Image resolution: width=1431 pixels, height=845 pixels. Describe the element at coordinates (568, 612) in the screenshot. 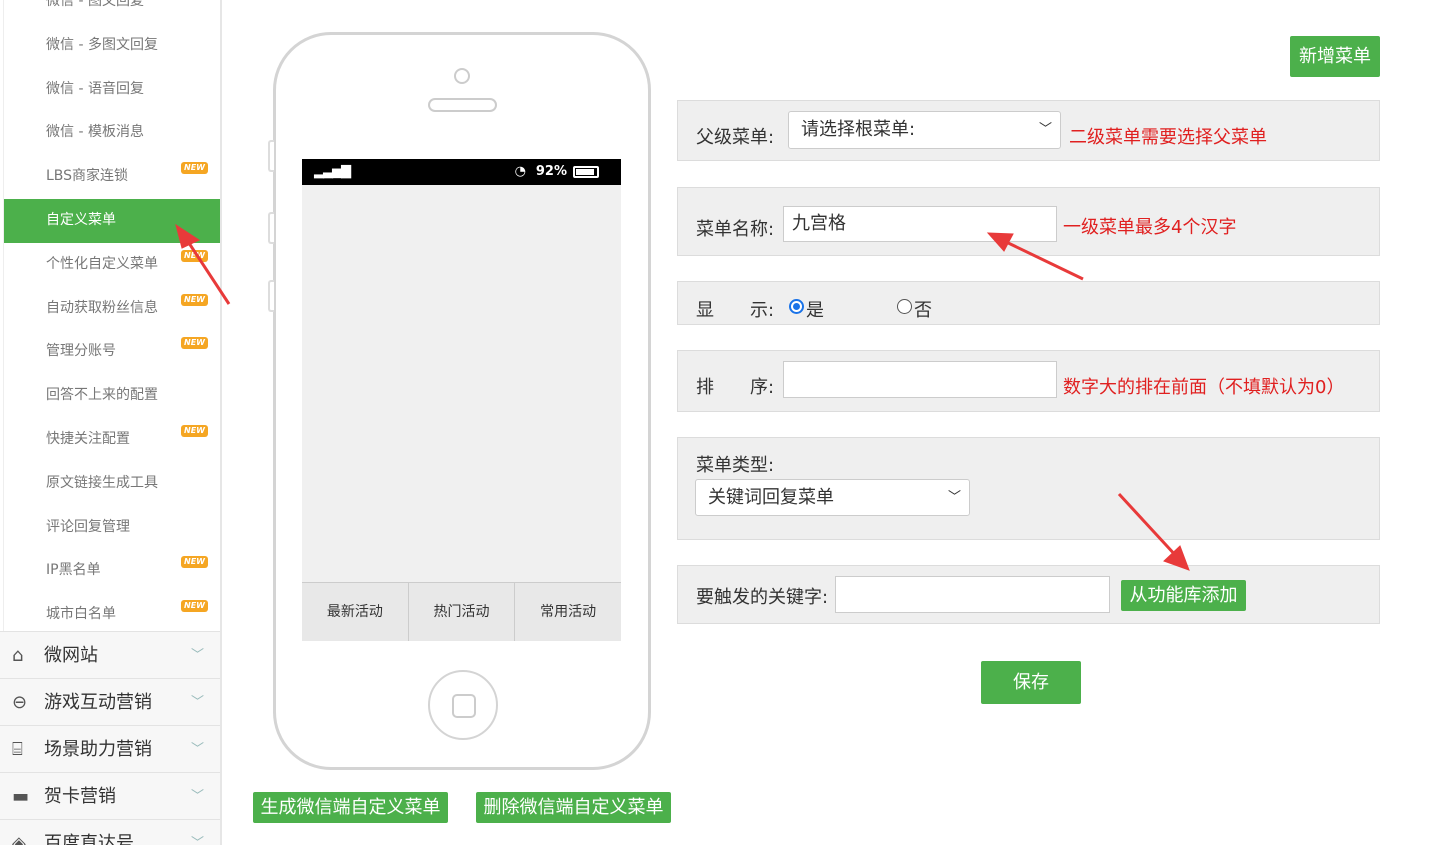

I see `phone-menu-item-common: 常用活动` at that location.